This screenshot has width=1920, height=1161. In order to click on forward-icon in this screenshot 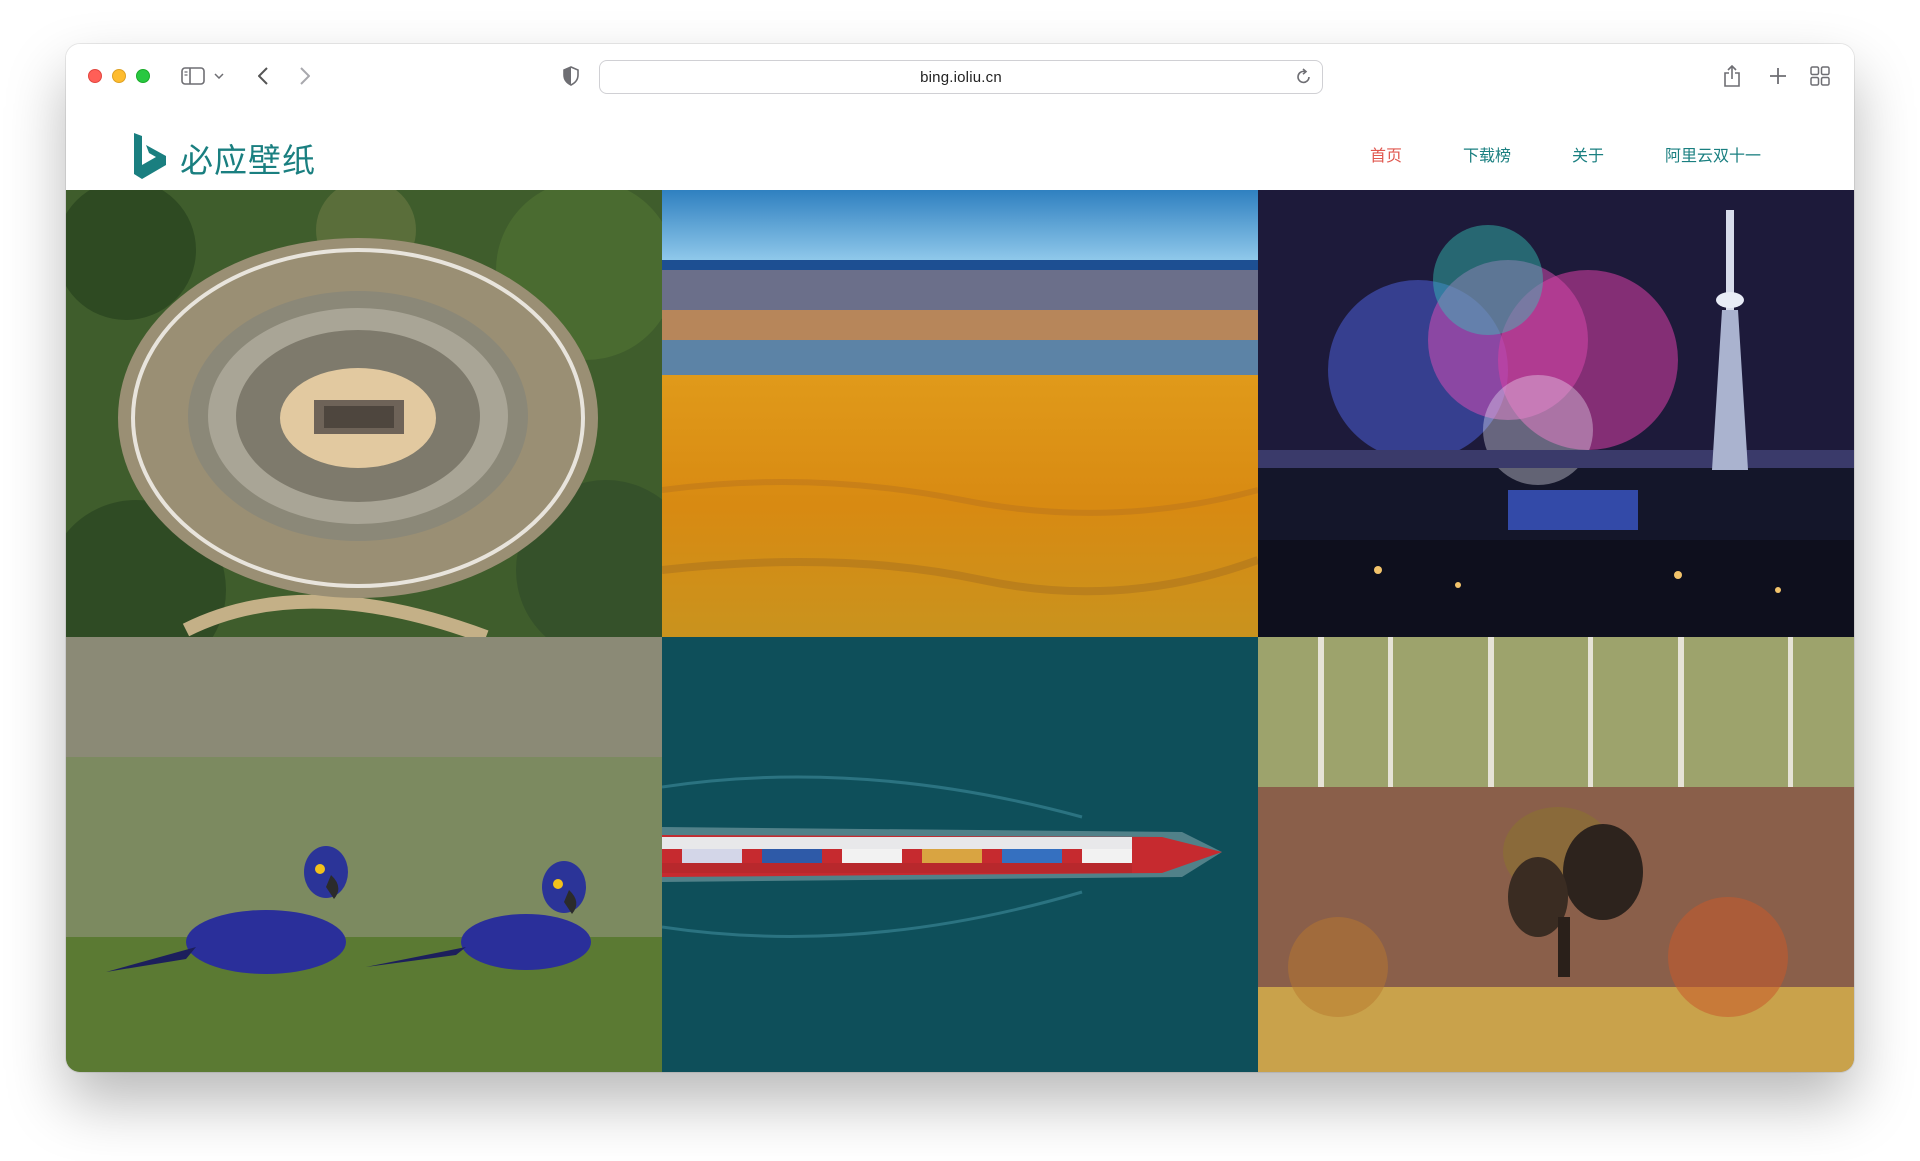, I will do `click(305, 76)`.